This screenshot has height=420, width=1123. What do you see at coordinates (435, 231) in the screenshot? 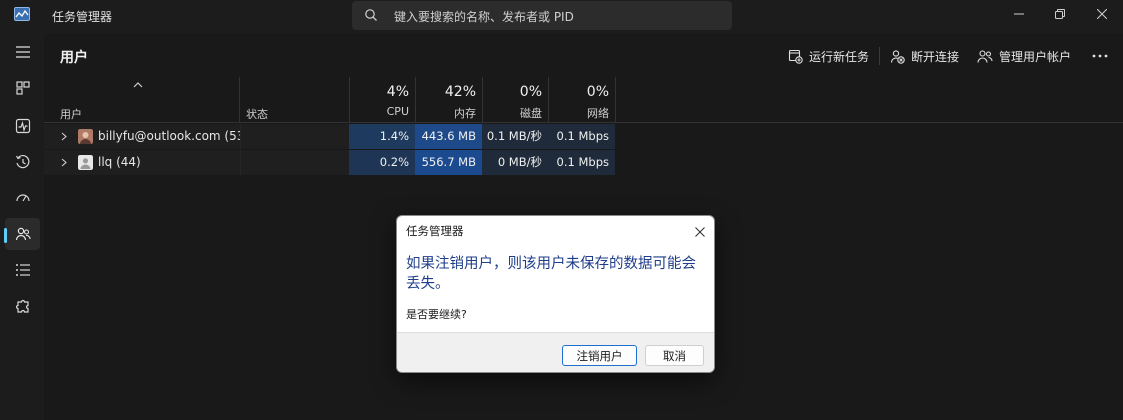
I see `dialog-title: 任务管理器` at bounding box center [435, 231].